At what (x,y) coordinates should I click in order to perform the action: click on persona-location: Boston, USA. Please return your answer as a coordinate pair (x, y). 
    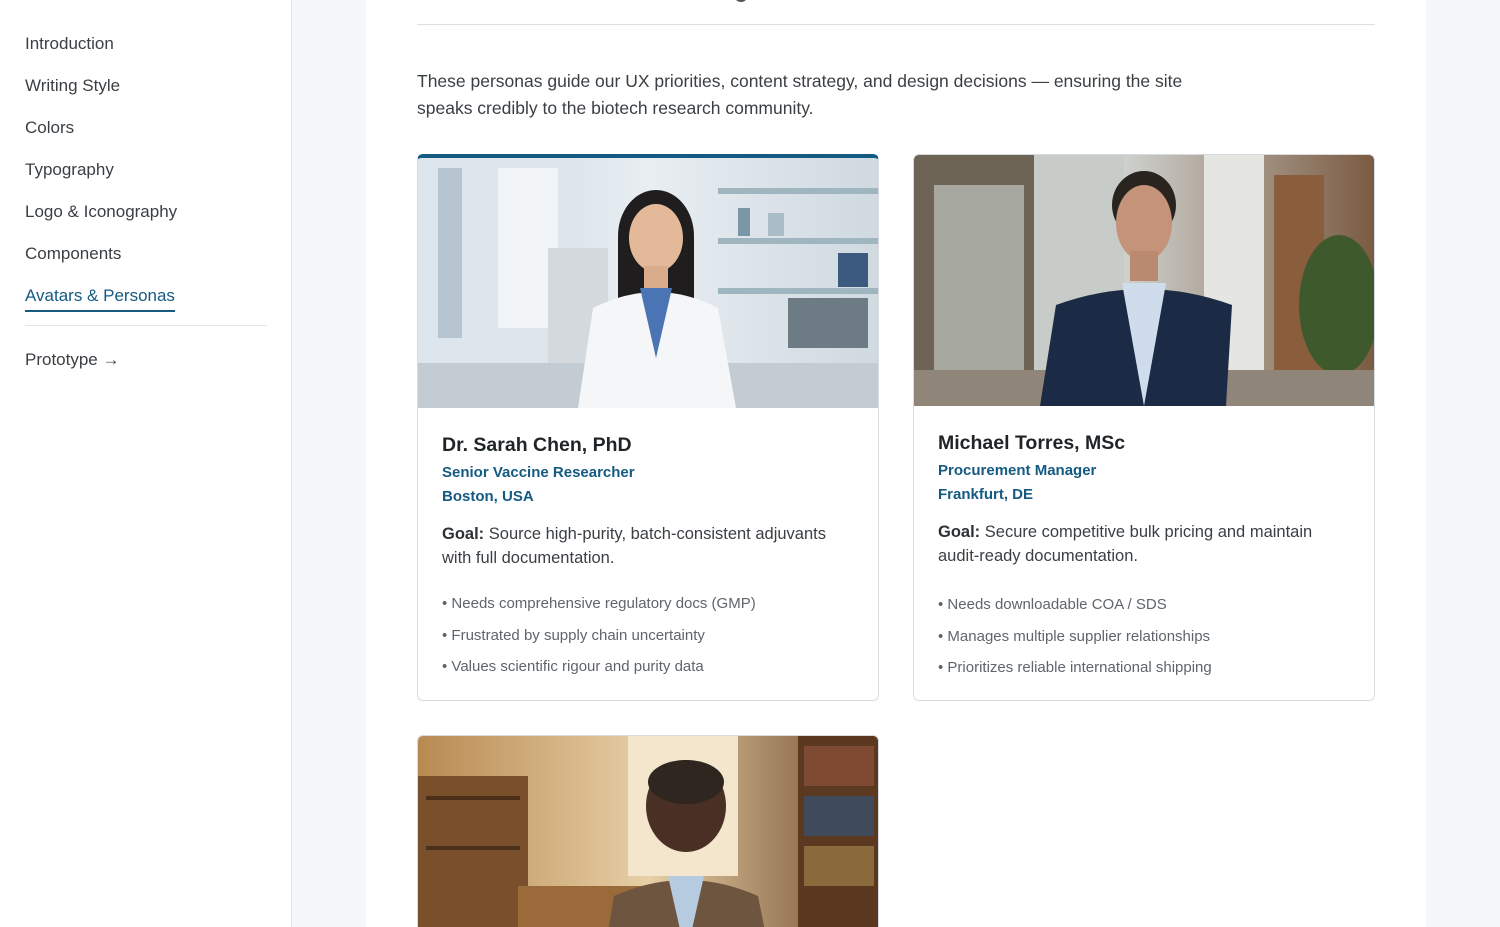
    Looking at the image, I should click on (488, 496).